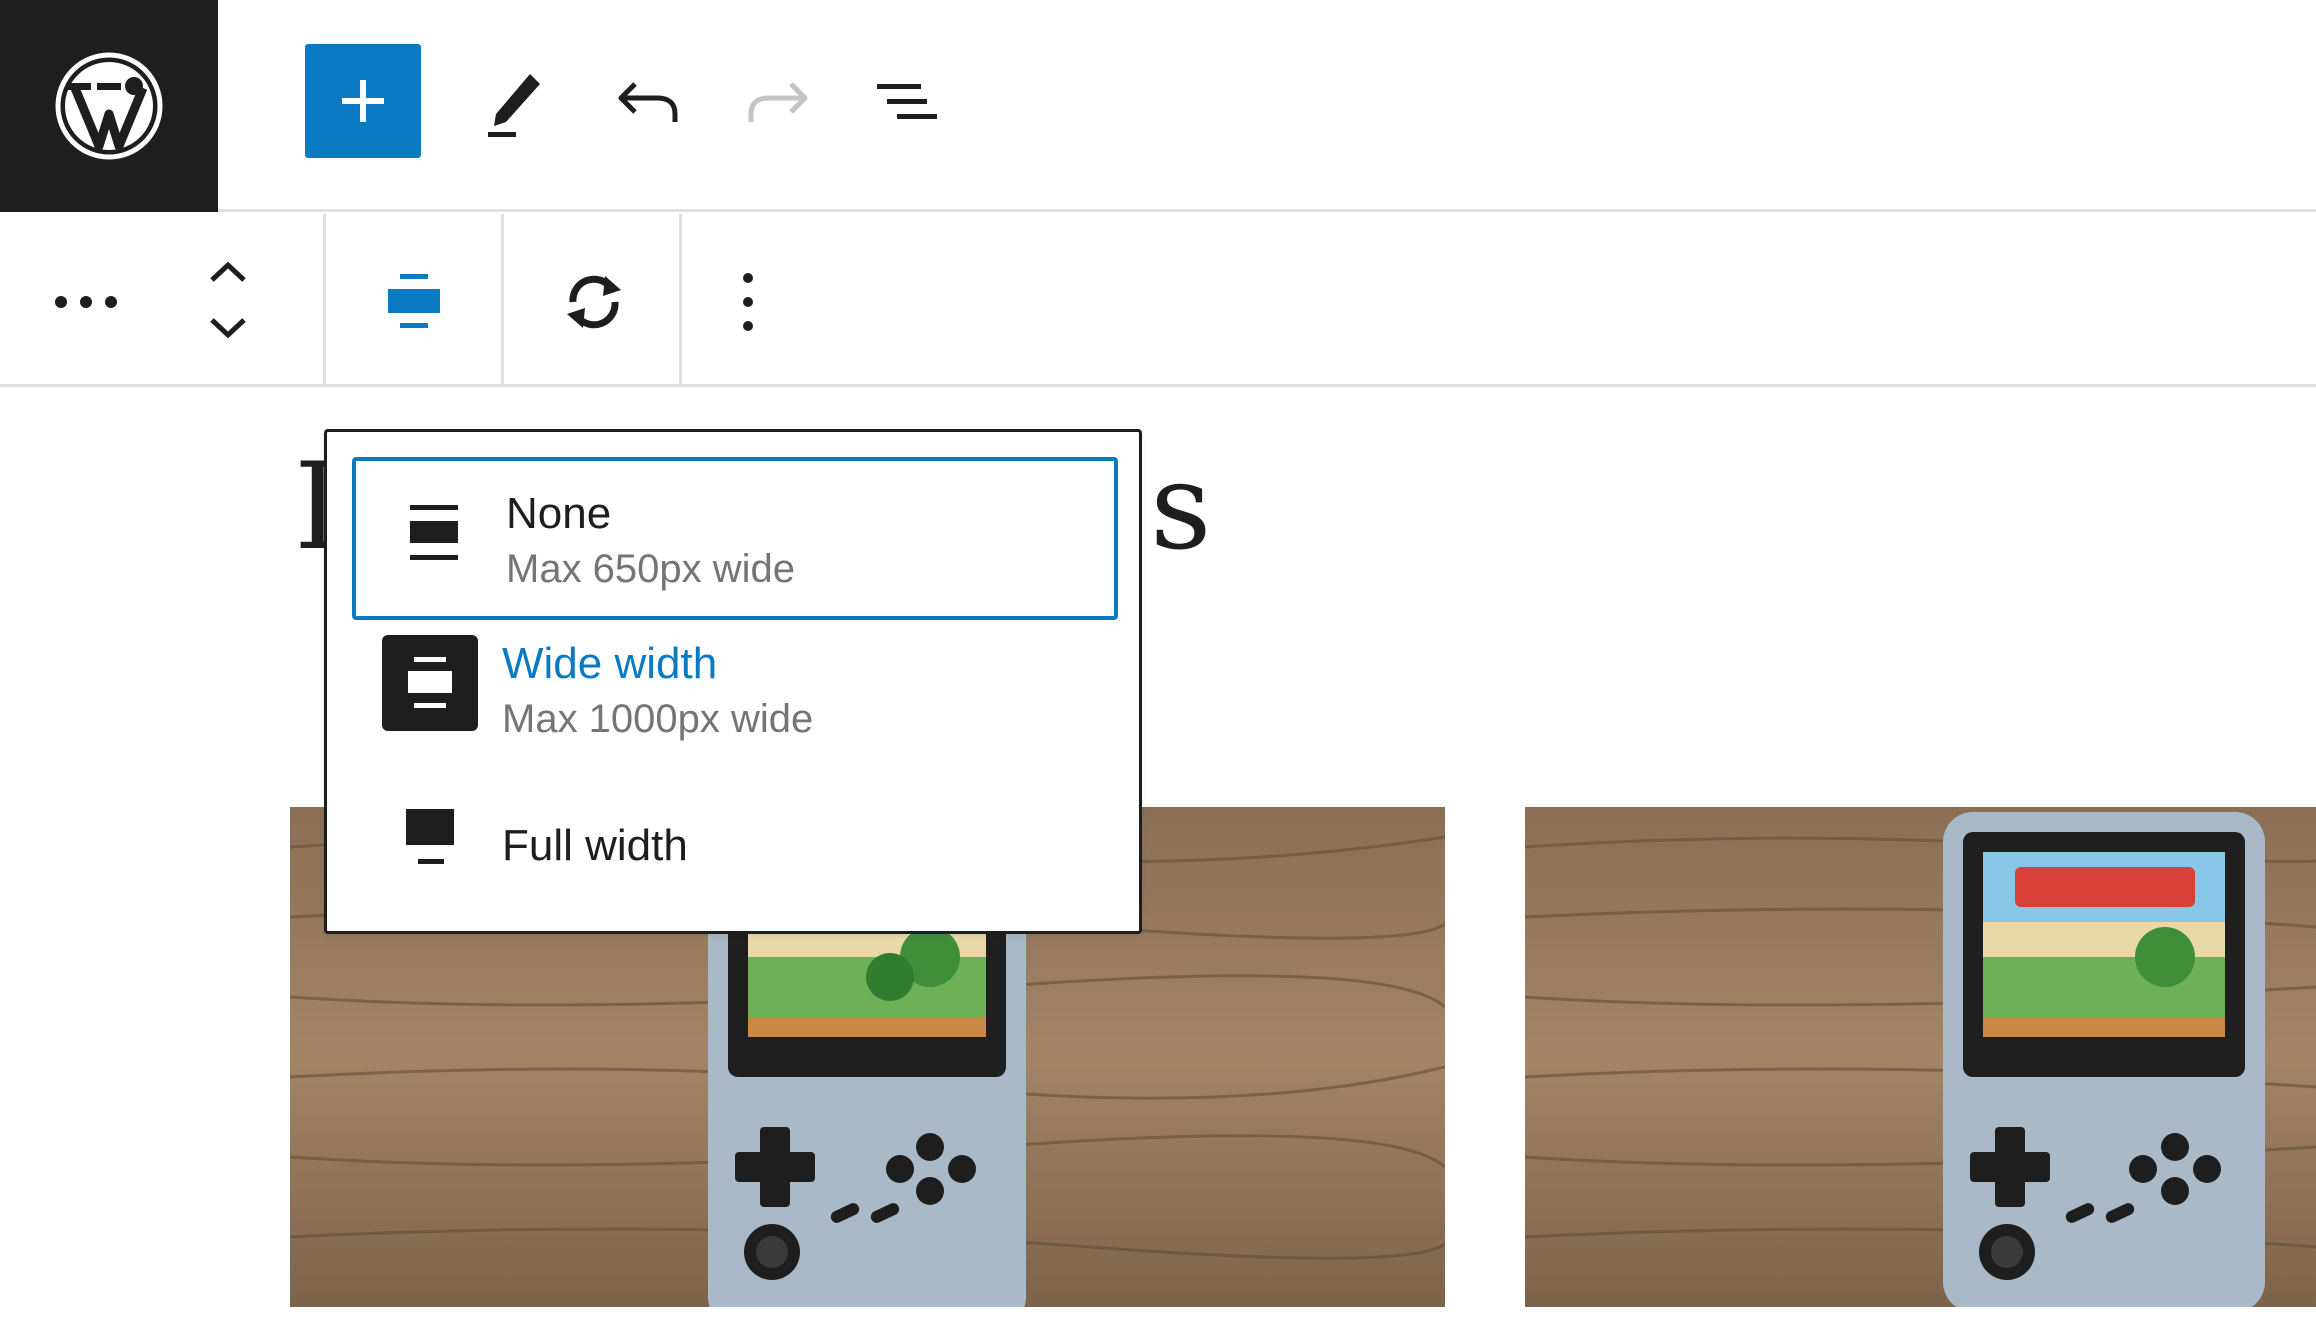 This screenshot has width=2316, height=1329. Describe the element at coordinates (735, 538) in the screenshot. I see `align-option-none: None Max 650px wide` at that location.